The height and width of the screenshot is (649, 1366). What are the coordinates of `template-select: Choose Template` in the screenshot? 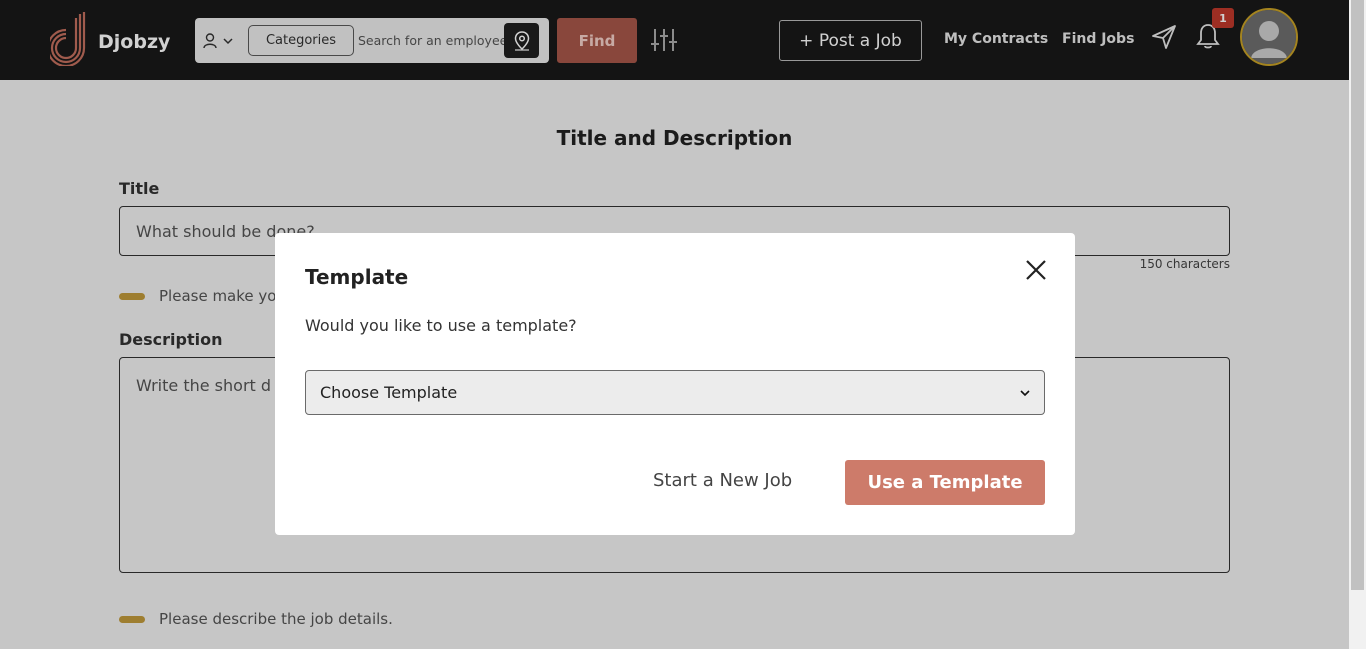 It's located at (675, 392).